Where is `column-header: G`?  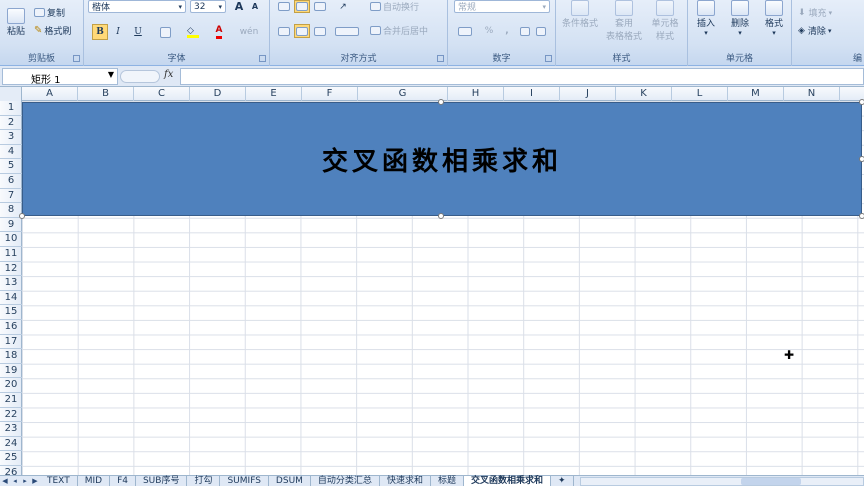
column-header: G is located at coordinates (403, 94).